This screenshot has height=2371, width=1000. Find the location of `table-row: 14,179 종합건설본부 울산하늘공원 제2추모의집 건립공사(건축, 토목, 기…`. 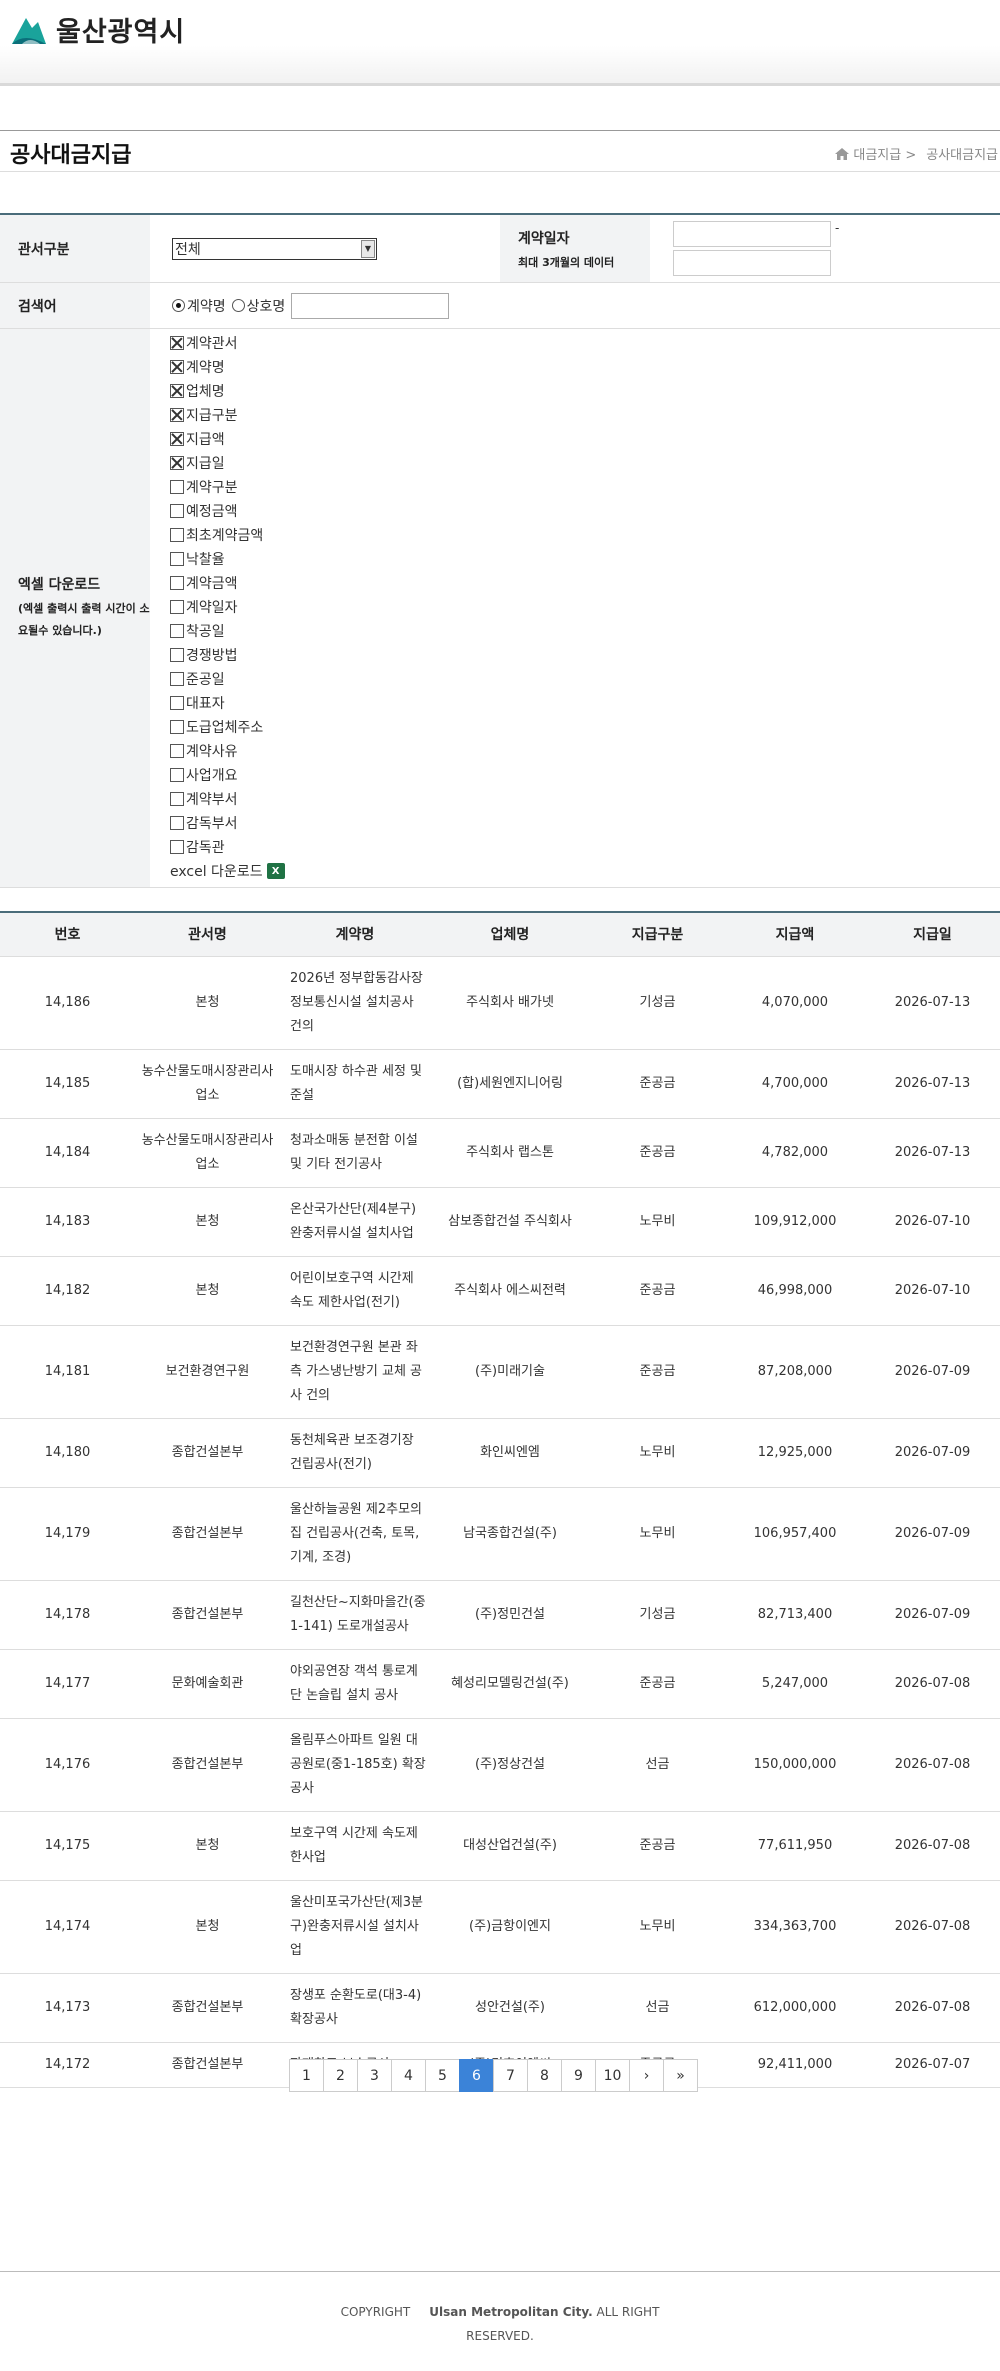

table-row: 14,179 종합건설본부 울산하늘공원 제2추모의집 건립공사(건축, 토목, 기… is located at coordinates (500, 1534).